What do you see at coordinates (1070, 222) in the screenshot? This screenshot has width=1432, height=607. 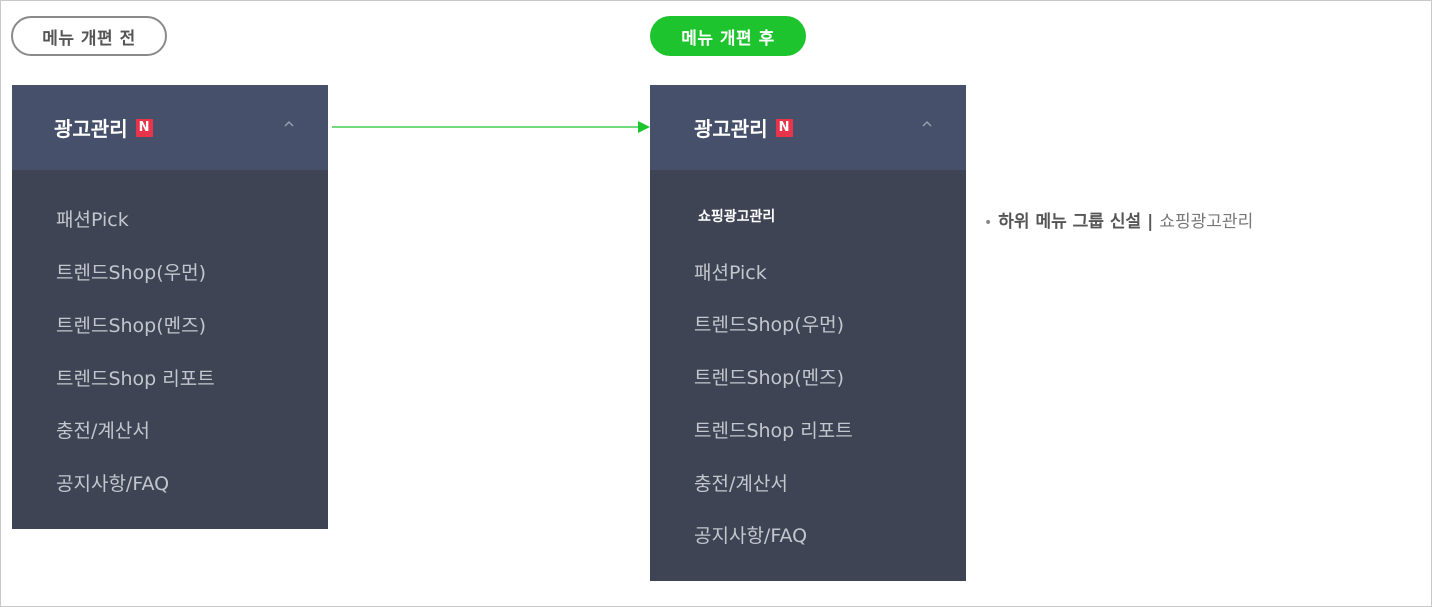 I see `note-heading: 하위 메뉴 그룹 신설` at bounding box center [1070, 222].